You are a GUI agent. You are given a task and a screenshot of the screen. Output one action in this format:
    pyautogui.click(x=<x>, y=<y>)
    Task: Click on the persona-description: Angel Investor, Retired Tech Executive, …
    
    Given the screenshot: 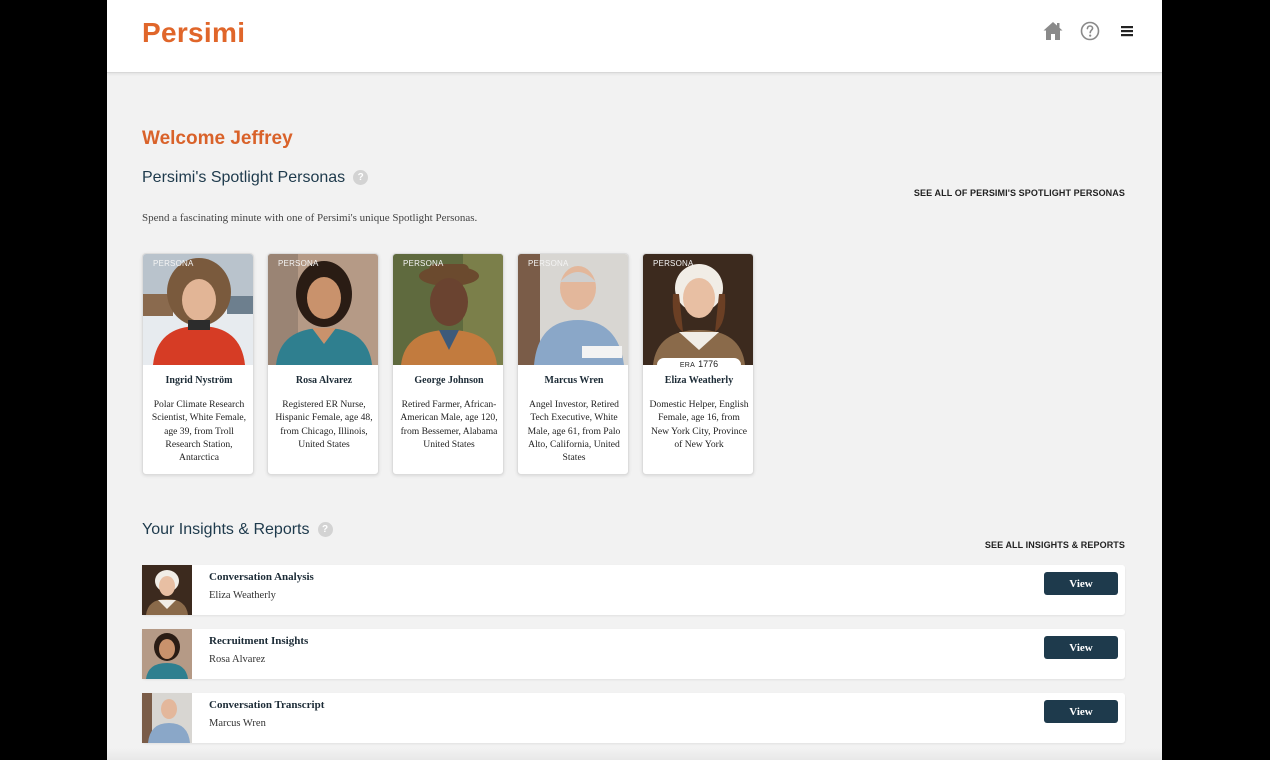 What is the action you would take?
    pyautogui.click(x=574, y=431)
    